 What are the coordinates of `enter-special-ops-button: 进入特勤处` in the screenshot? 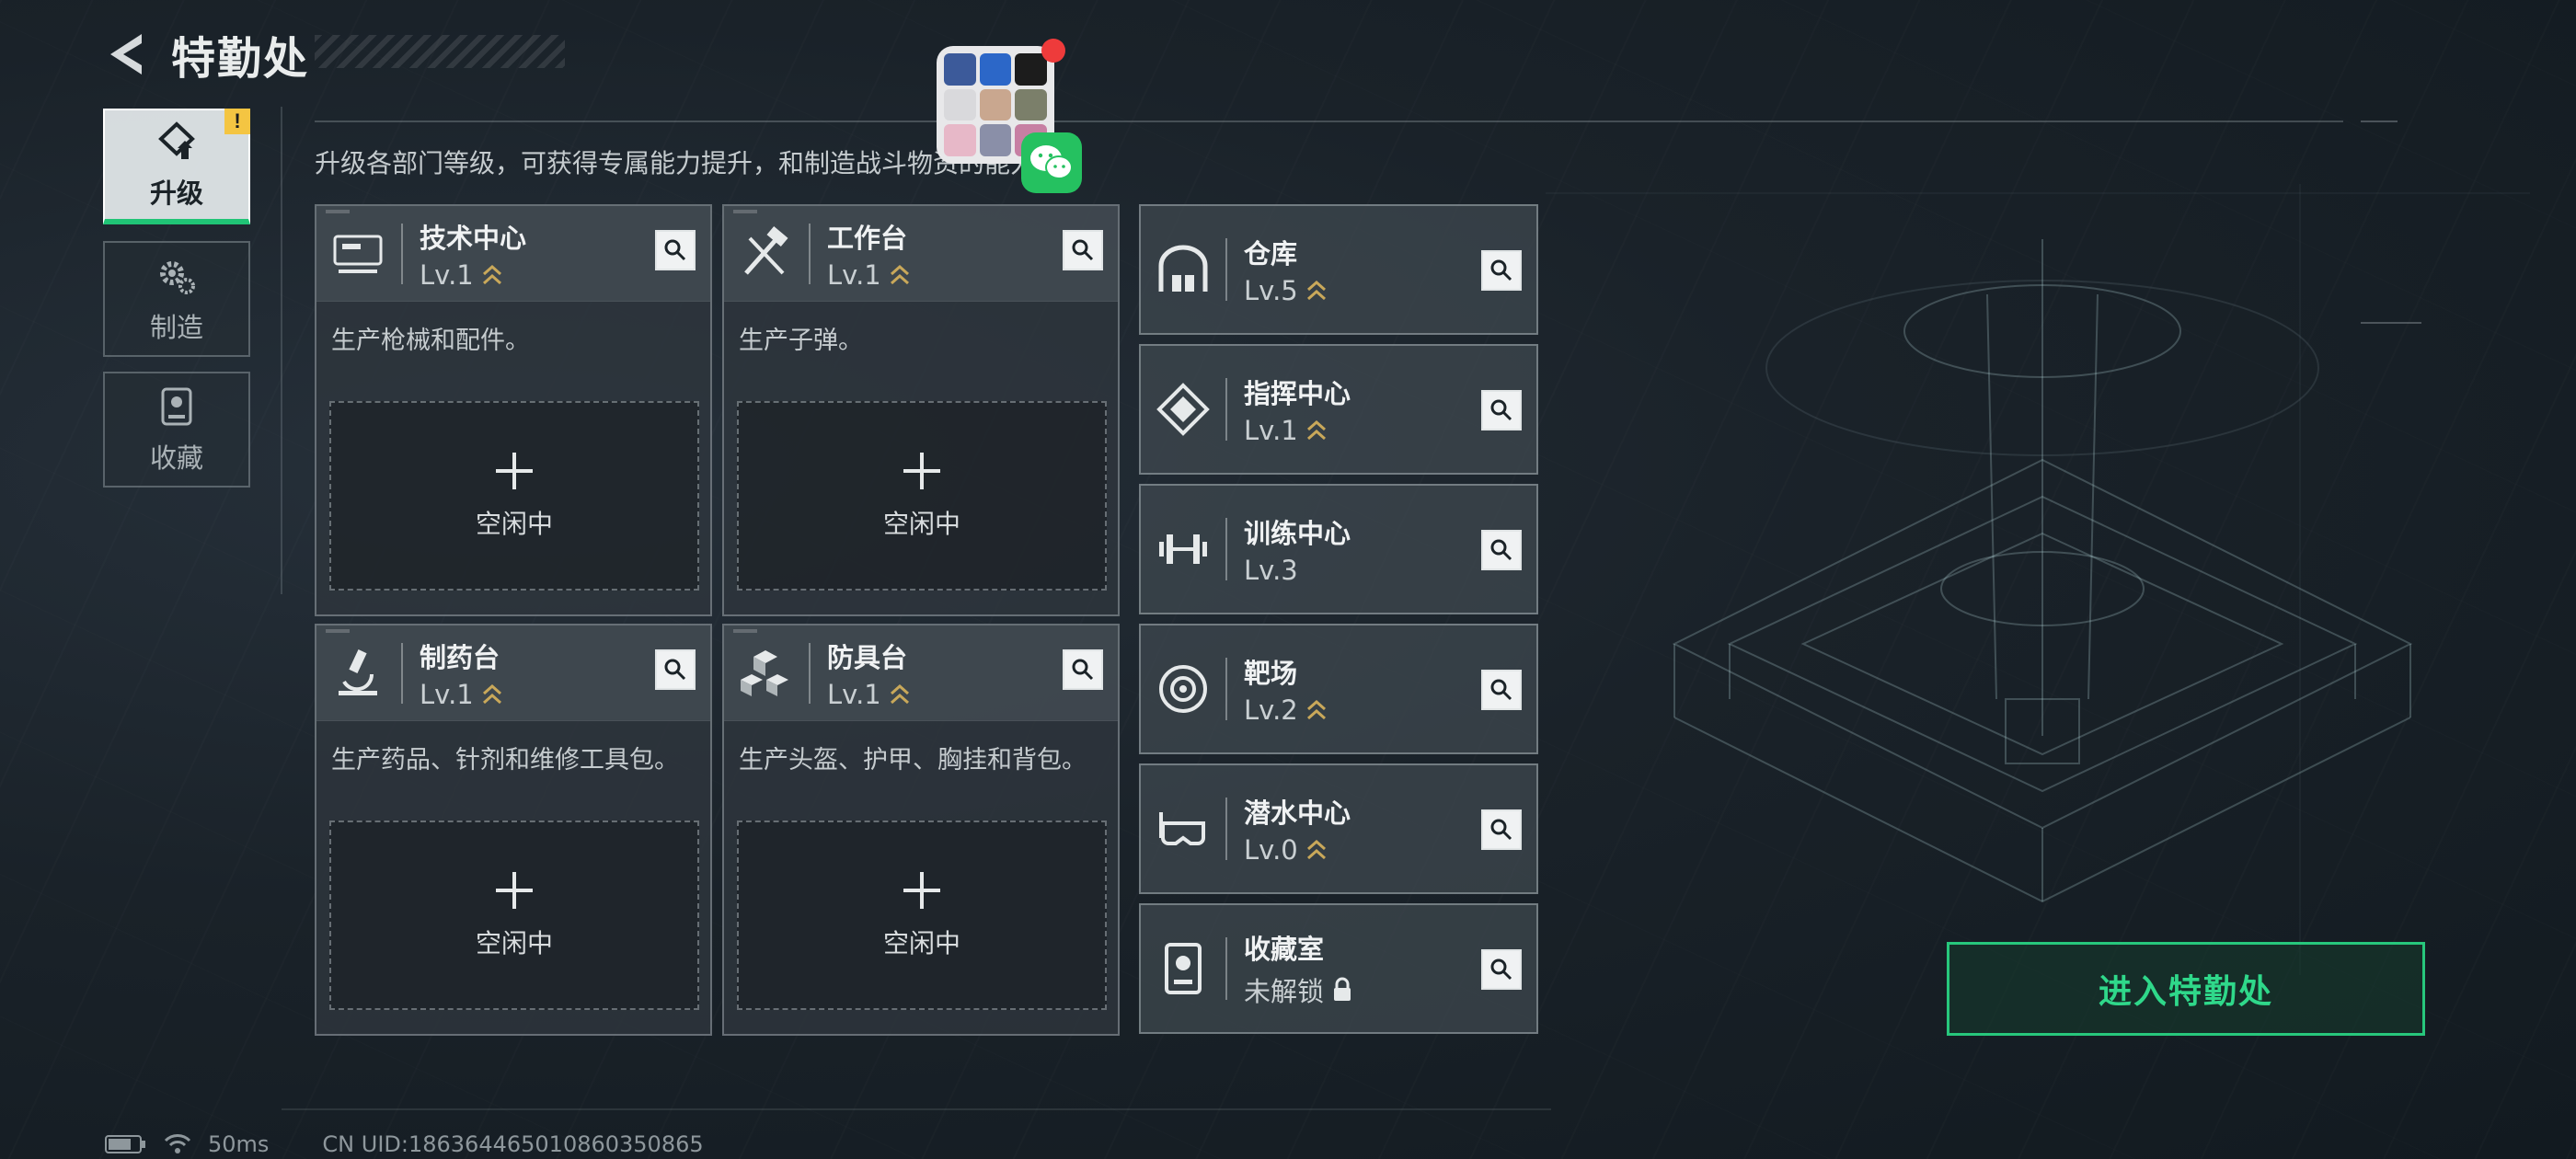 It's located at (2186, 989).